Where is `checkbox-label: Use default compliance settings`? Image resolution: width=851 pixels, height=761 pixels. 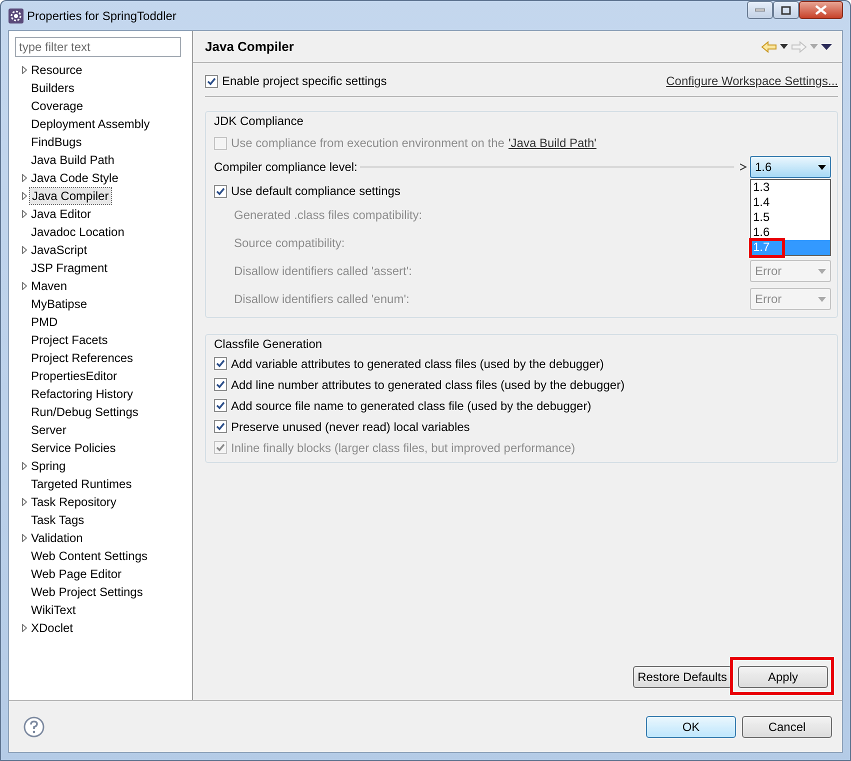 checkbox-label: Use default compliance settings is located at coordinates (315, 191).